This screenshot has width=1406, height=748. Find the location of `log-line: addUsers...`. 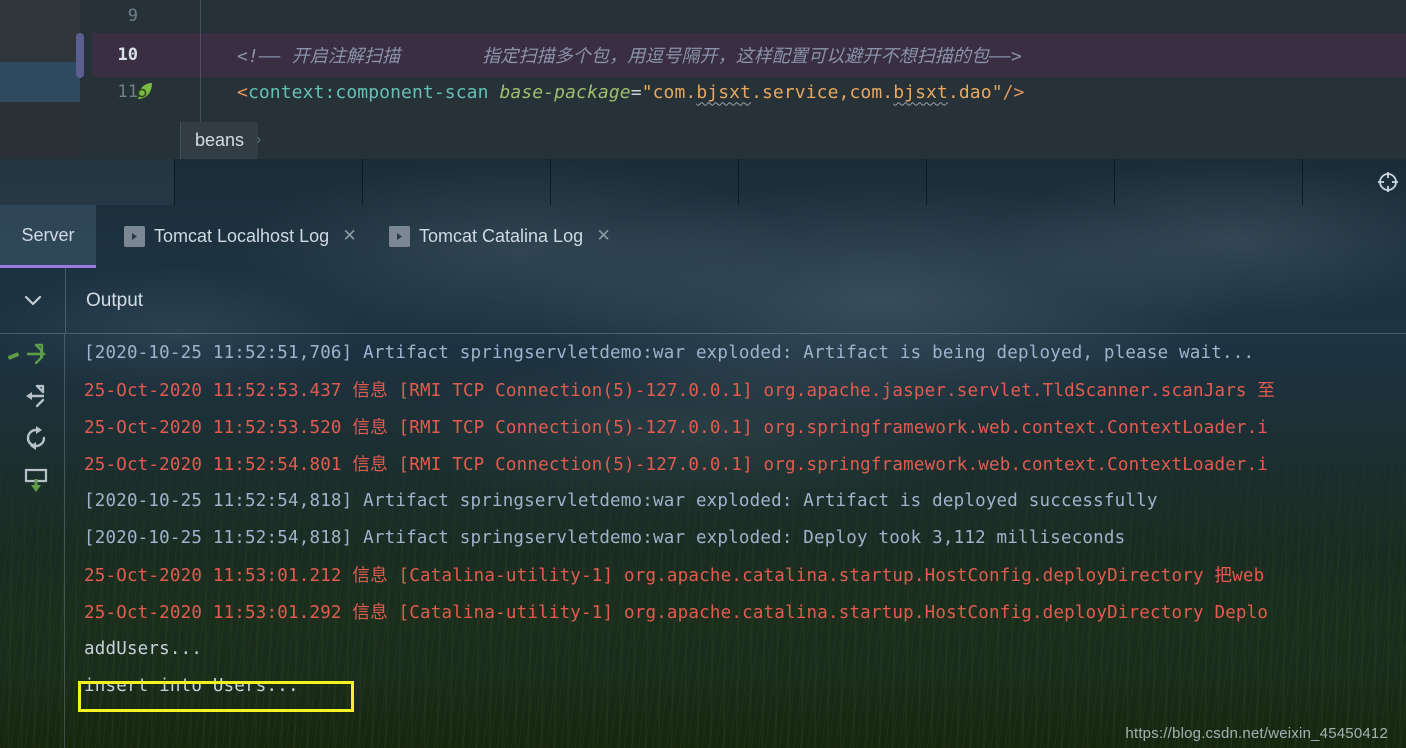

log-line: addUsers... is located at coordinates (143, 648).